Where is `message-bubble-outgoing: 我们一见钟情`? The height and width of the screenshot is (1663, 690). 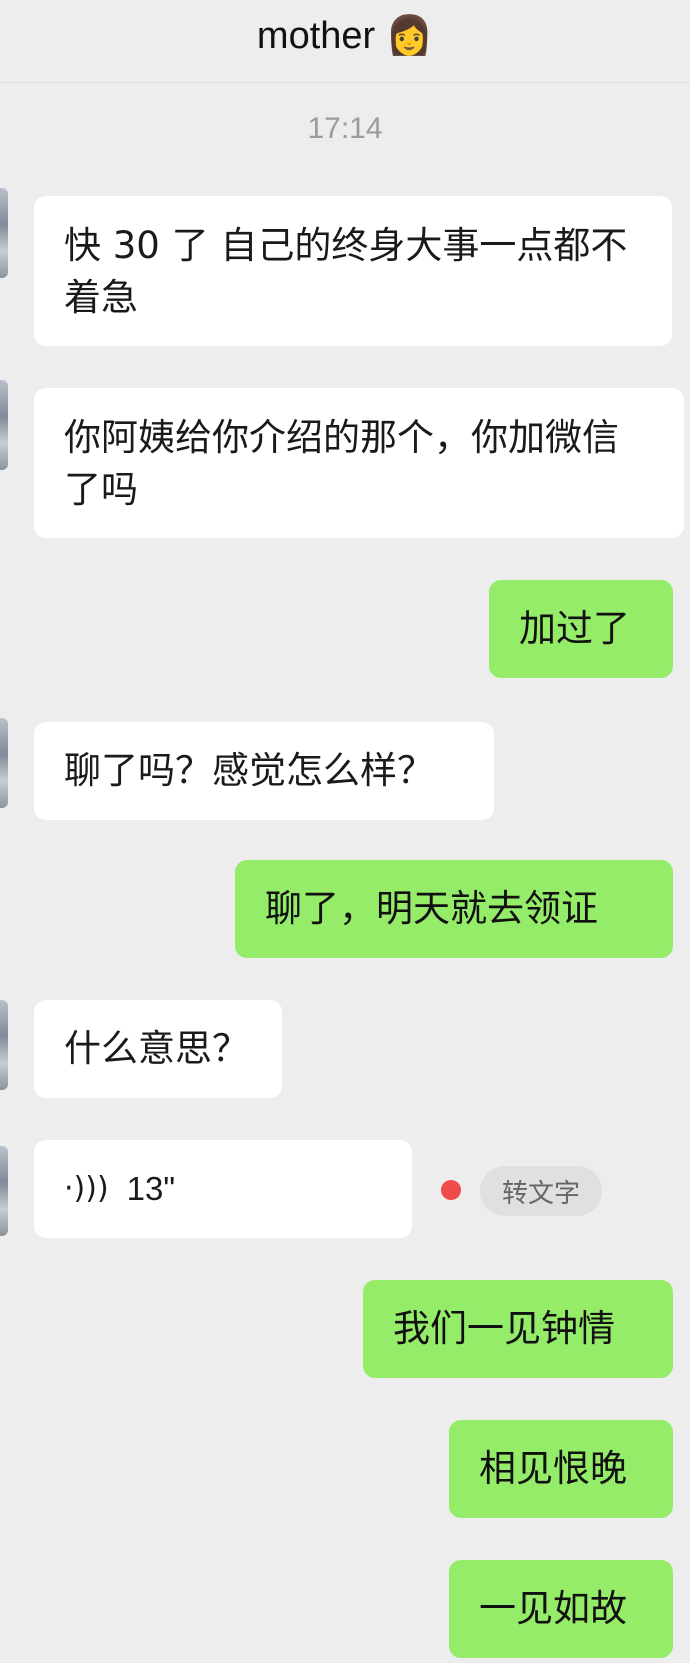 message-bubble-outgoing: 我们一见钟情 is located at coordinates (518, 1329).